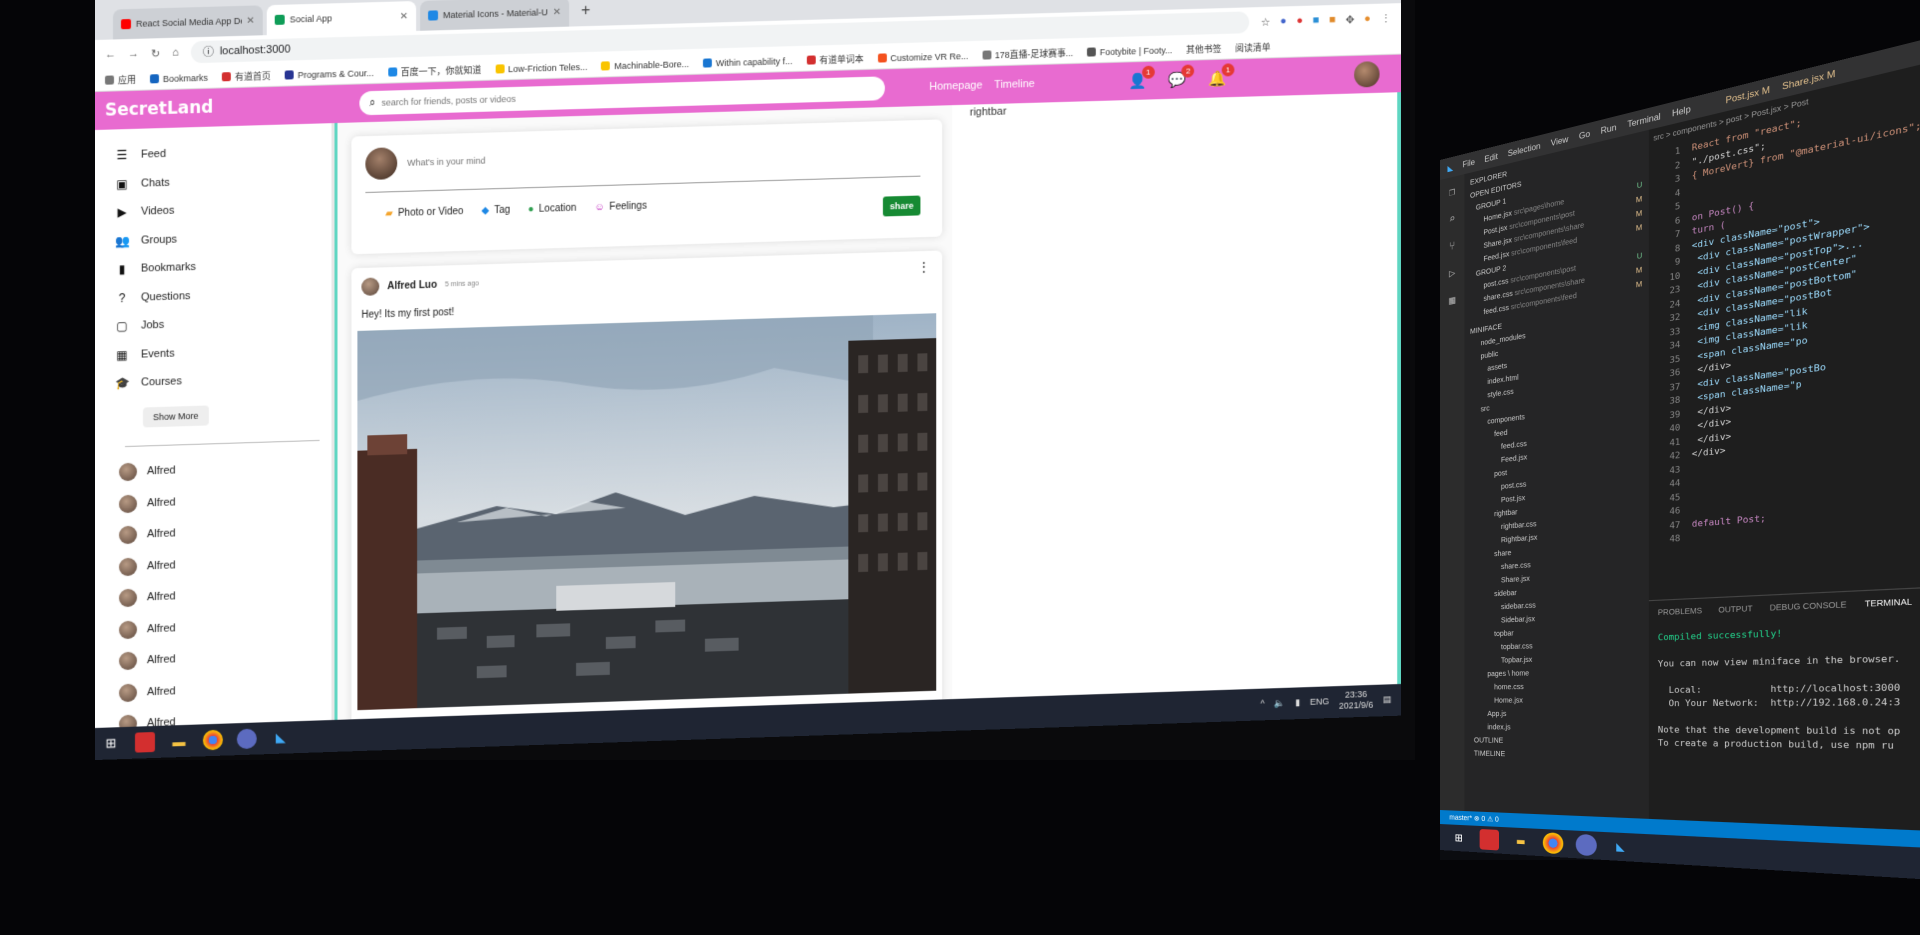  Describe the element at coordinates (370, 286) in the screenshot. I see `post-author-avatar` at that location.